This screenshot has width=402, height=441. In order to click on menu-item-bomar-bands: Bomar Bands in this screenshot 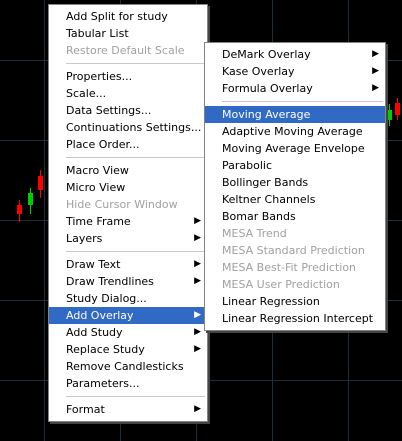, I will do `click(295, 216)`.